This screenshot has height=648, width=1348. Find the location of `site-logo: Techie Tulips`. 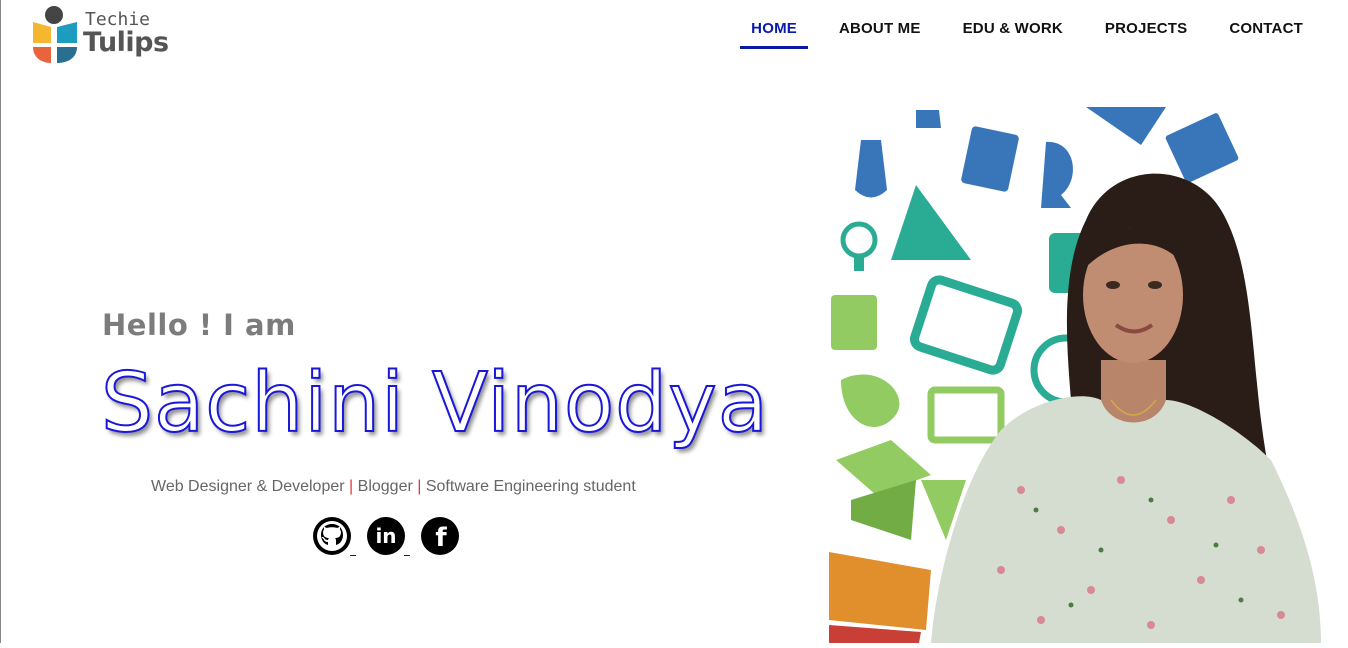

site-logo: Techie Tulips is located at coordinates (101, 35).